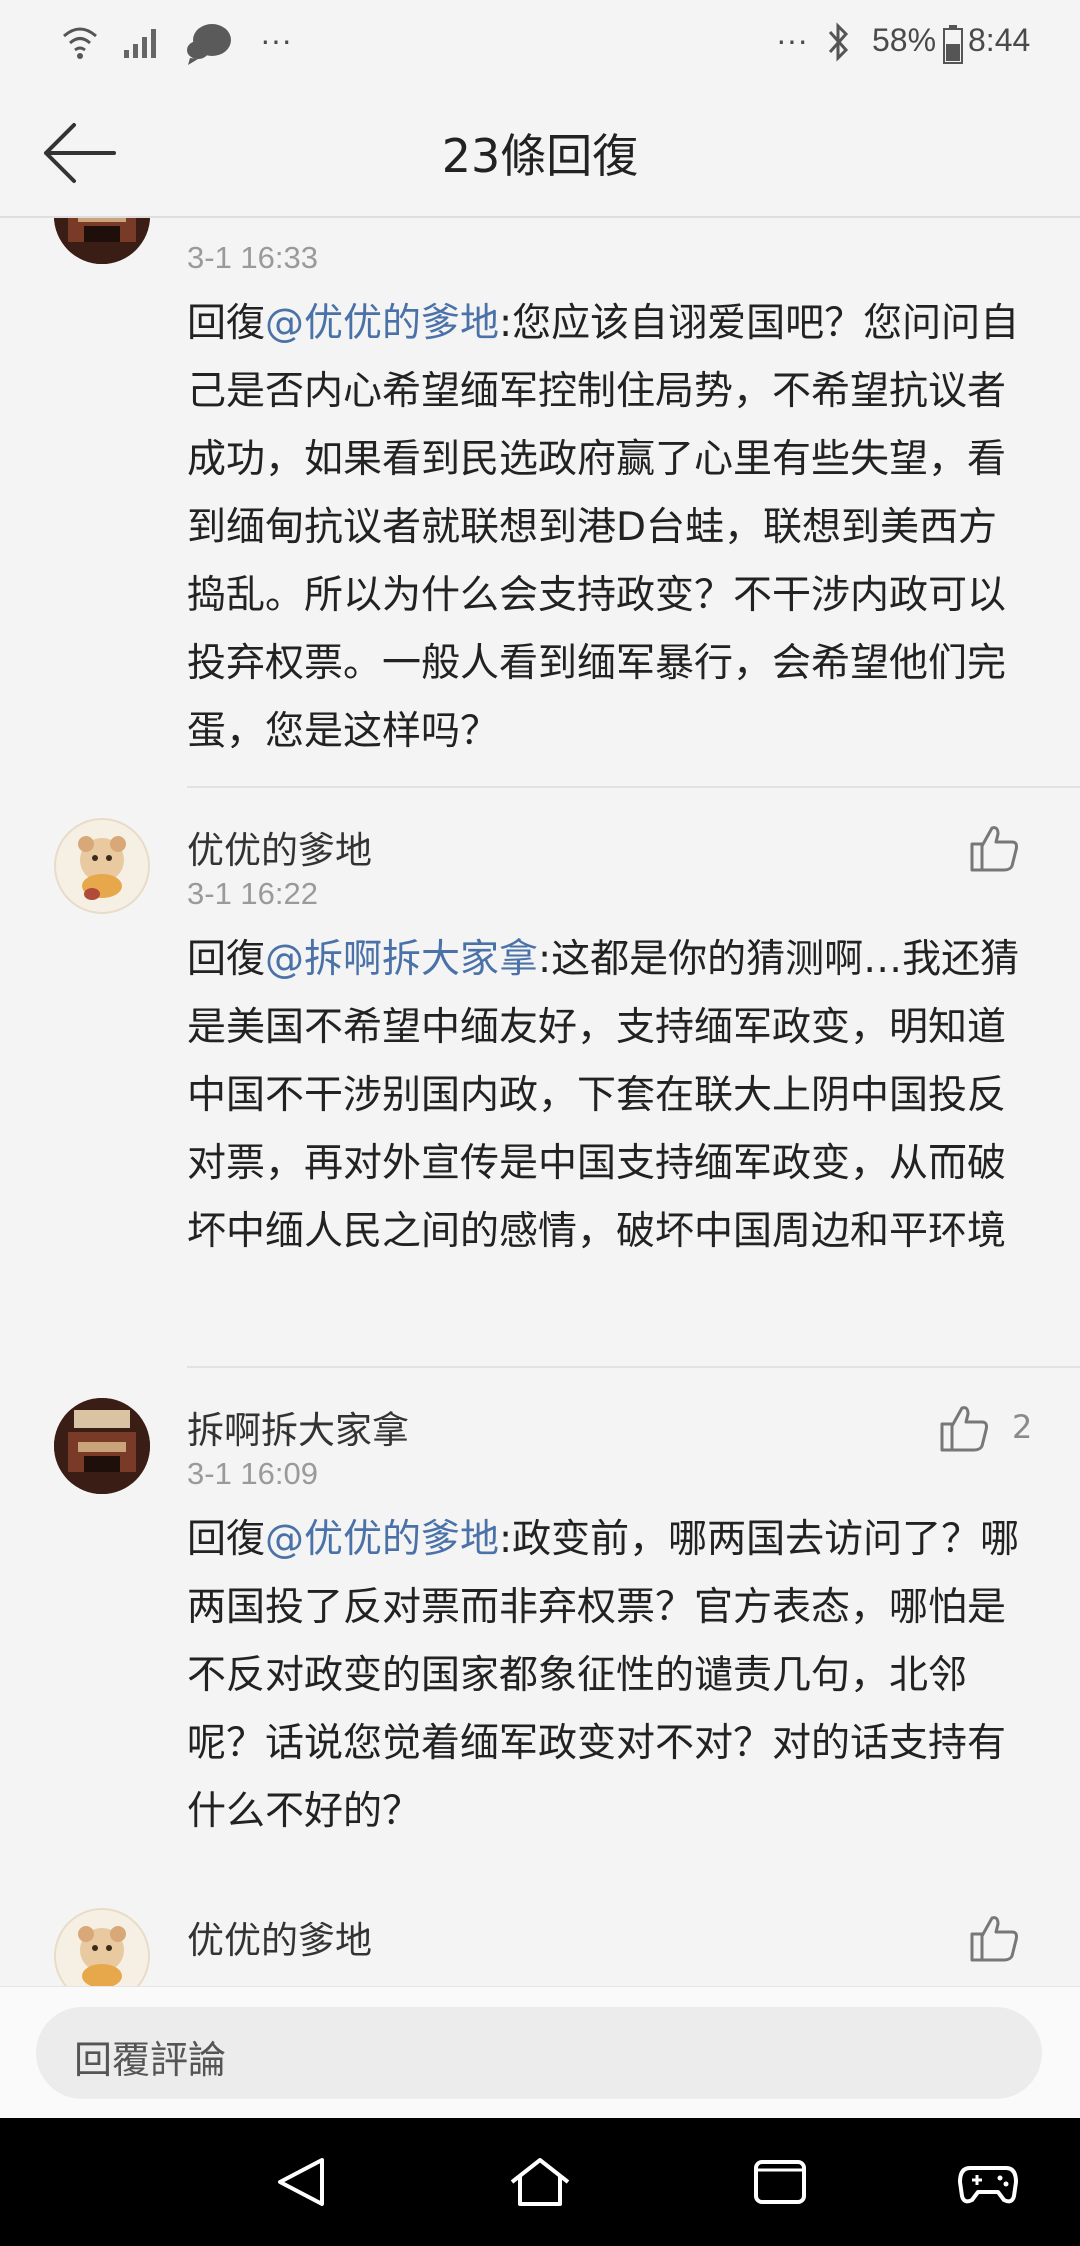  I want to click on nav-back-button, so click(302, 2182).